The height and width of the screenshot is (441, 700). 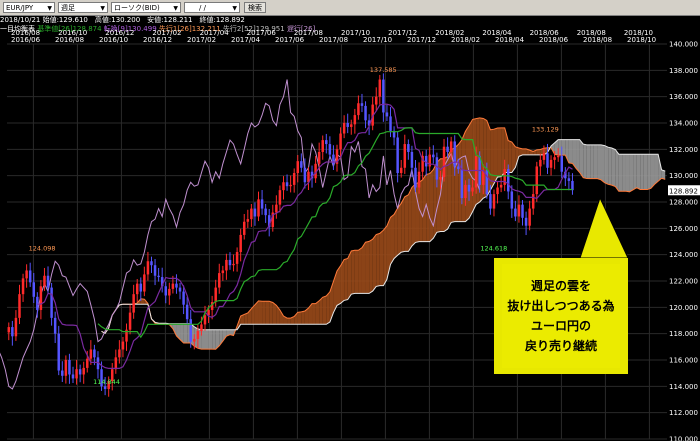 What do you see at coordinates (355, 33) in the screenshot?
I see `x-tick-label-bottom: 2017/10` at bounding box center [355, 33].